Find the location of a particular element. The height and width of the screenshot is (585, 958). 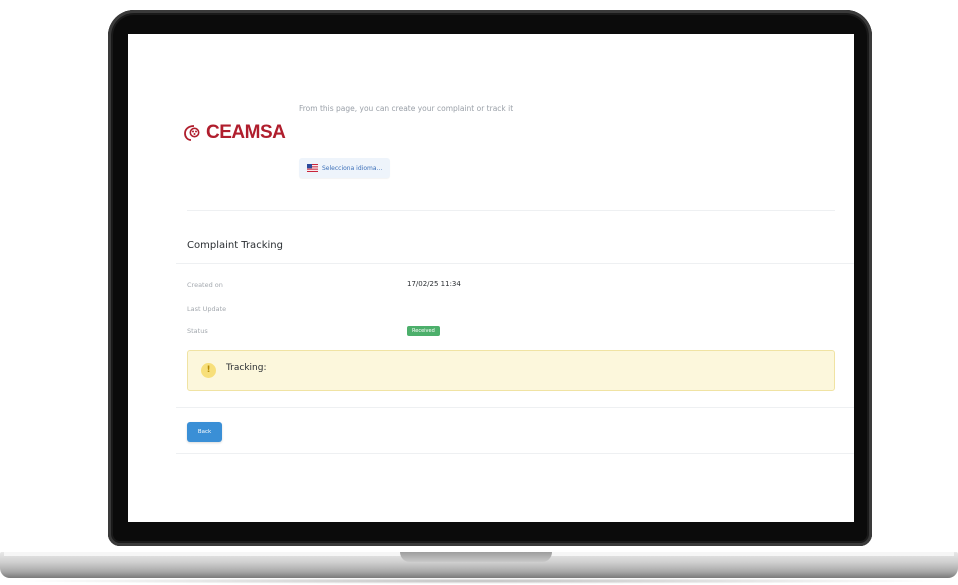

footer-divider is located at coordinates (515, 453).